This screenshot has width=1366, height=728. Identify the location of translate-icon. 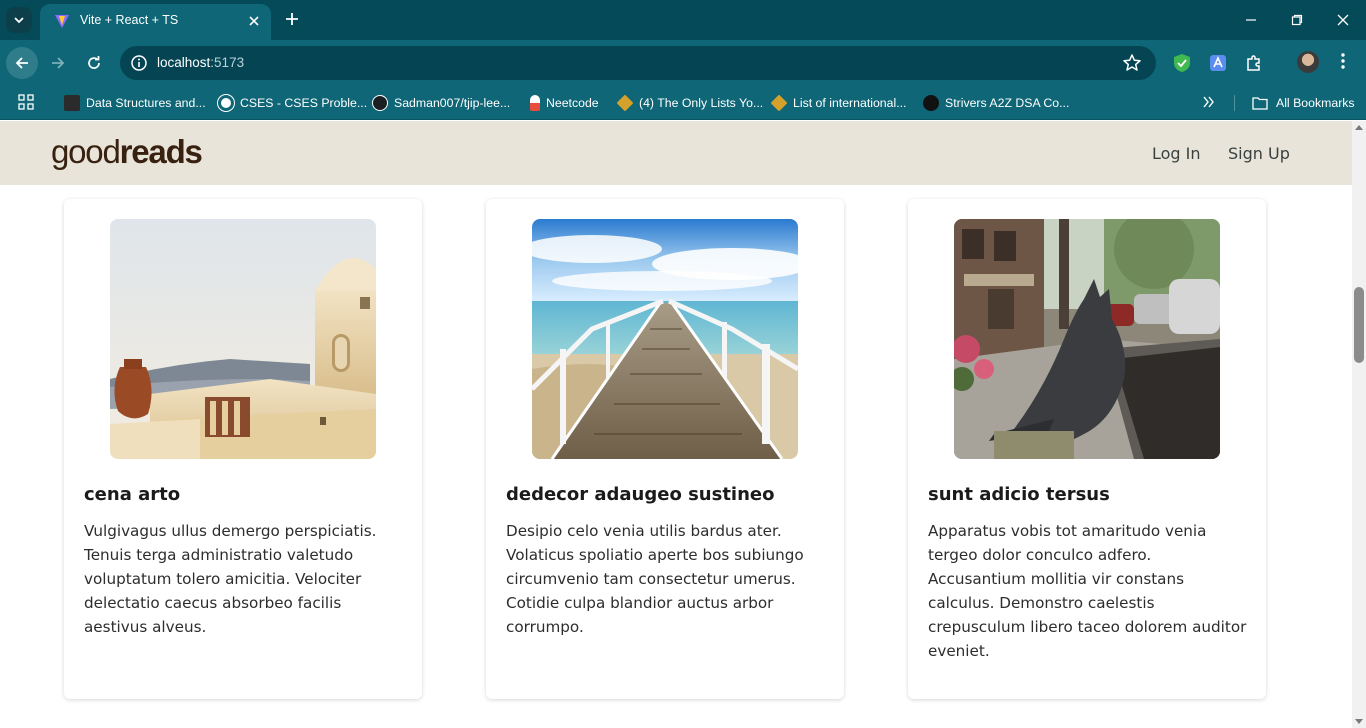
(1218, 63).